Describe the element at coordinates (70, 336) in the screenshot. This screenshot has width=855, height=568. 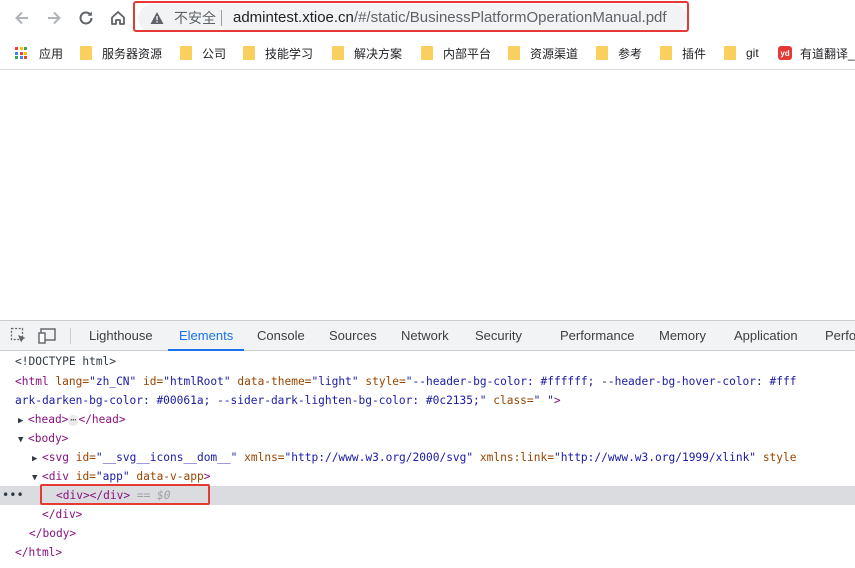
I see `tab-bar-divider` at that location.